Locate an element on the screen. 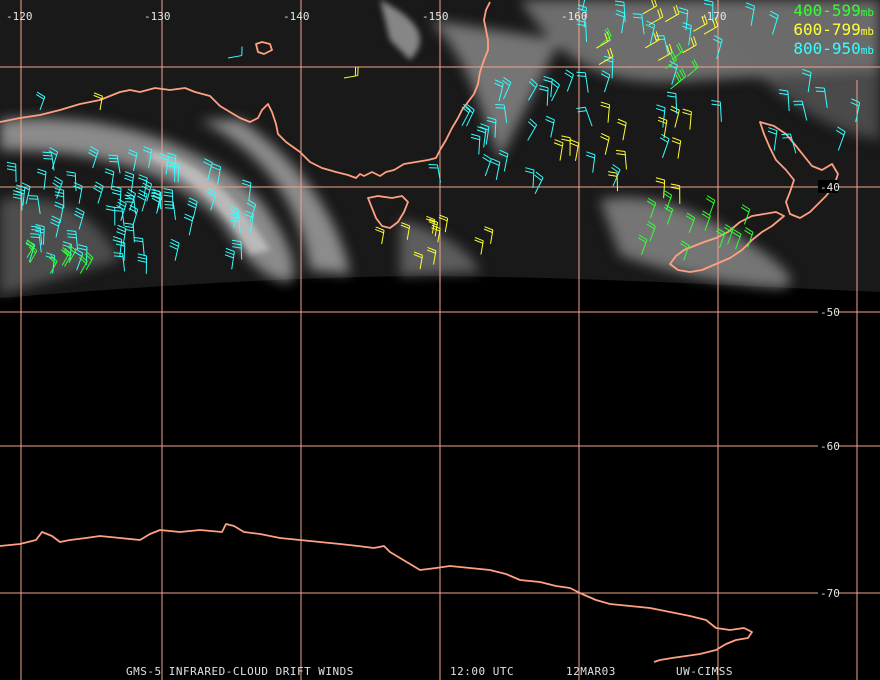 The image size is (880, 680). wind-barb is located at coordinates (617, 182).